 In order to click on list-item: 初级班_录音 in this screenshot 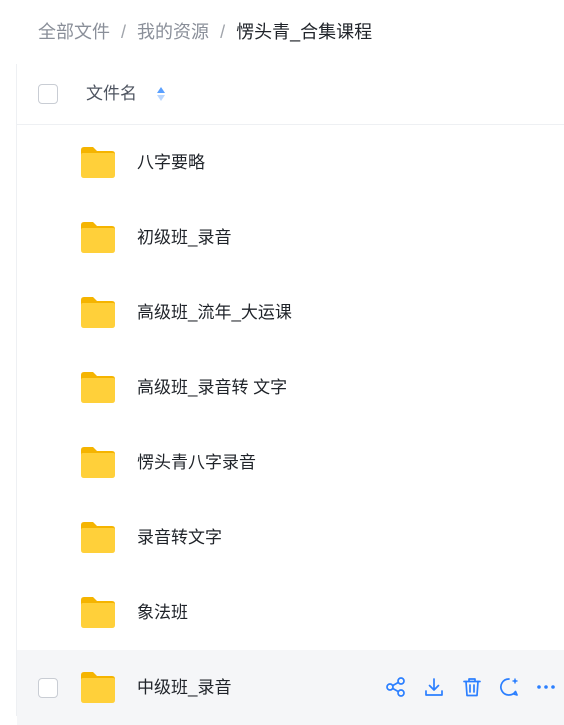, I will do `click(290, 237)`.